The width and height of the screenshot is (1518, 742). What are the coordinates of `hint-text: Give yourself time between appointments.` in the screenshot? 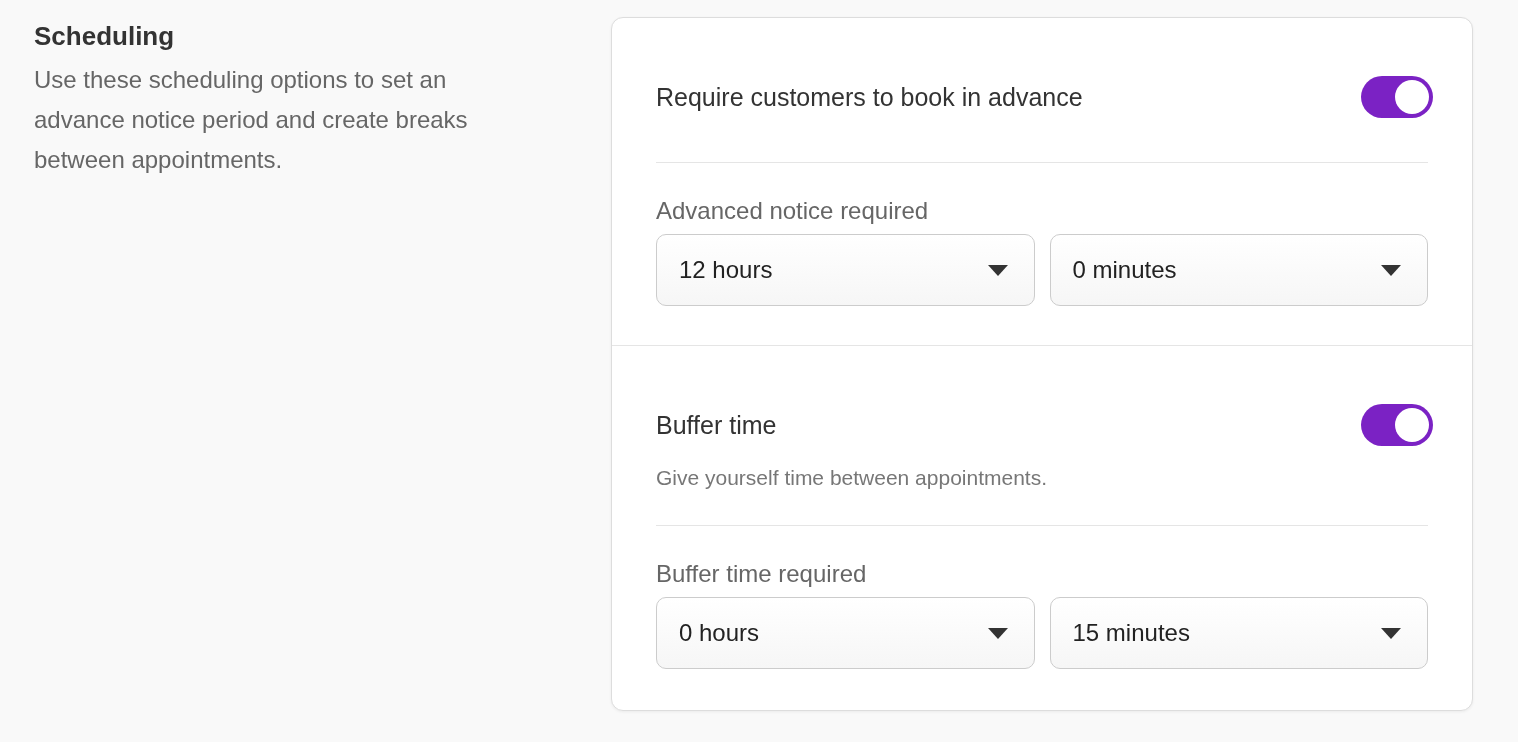 It's located at (852, 478).